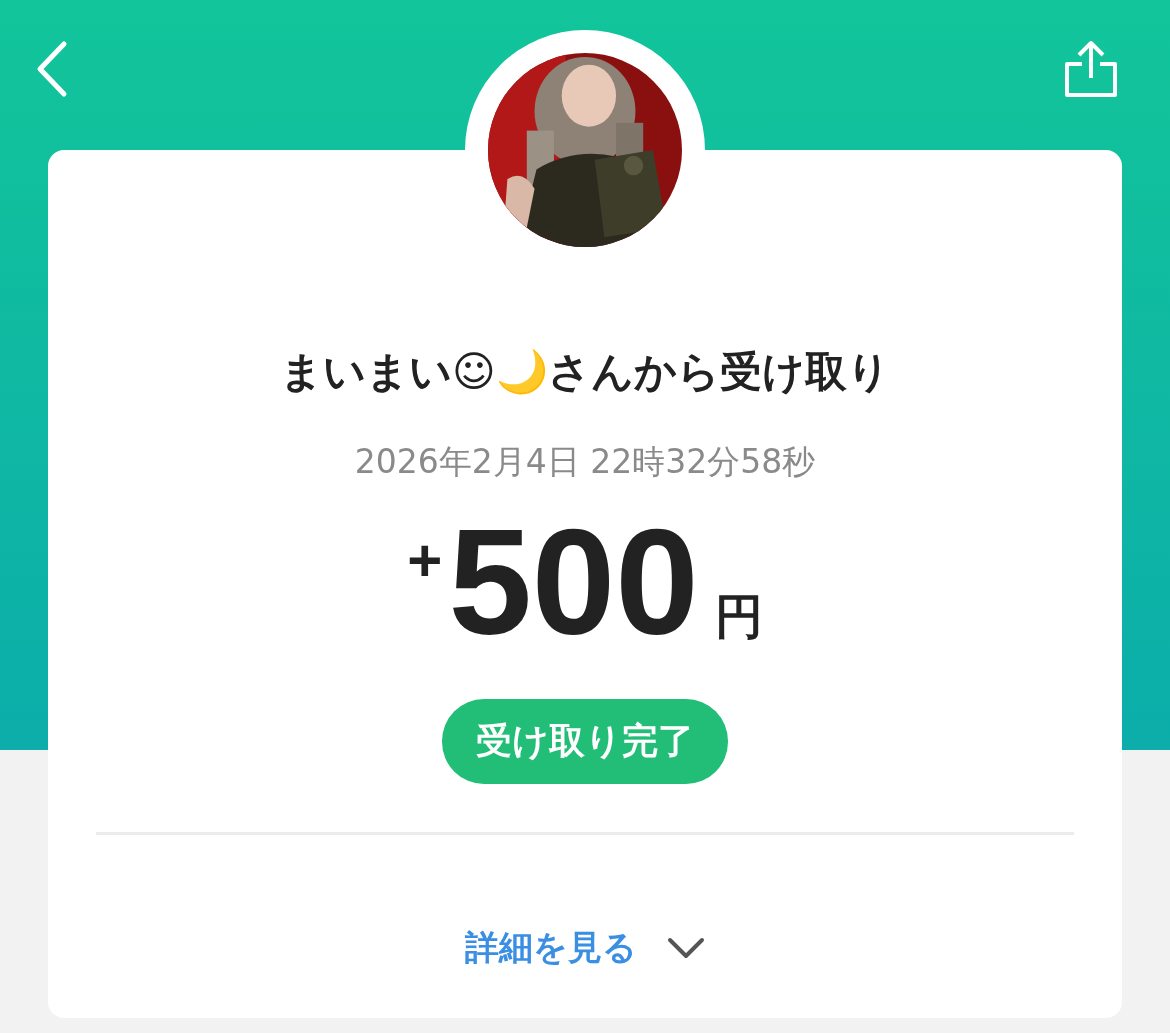 This screenshot has height=1033, width=1170. Describe the element at coordinates (585, 741) in the screenshot. I see `status-badge: 受け取り完了` at that location.